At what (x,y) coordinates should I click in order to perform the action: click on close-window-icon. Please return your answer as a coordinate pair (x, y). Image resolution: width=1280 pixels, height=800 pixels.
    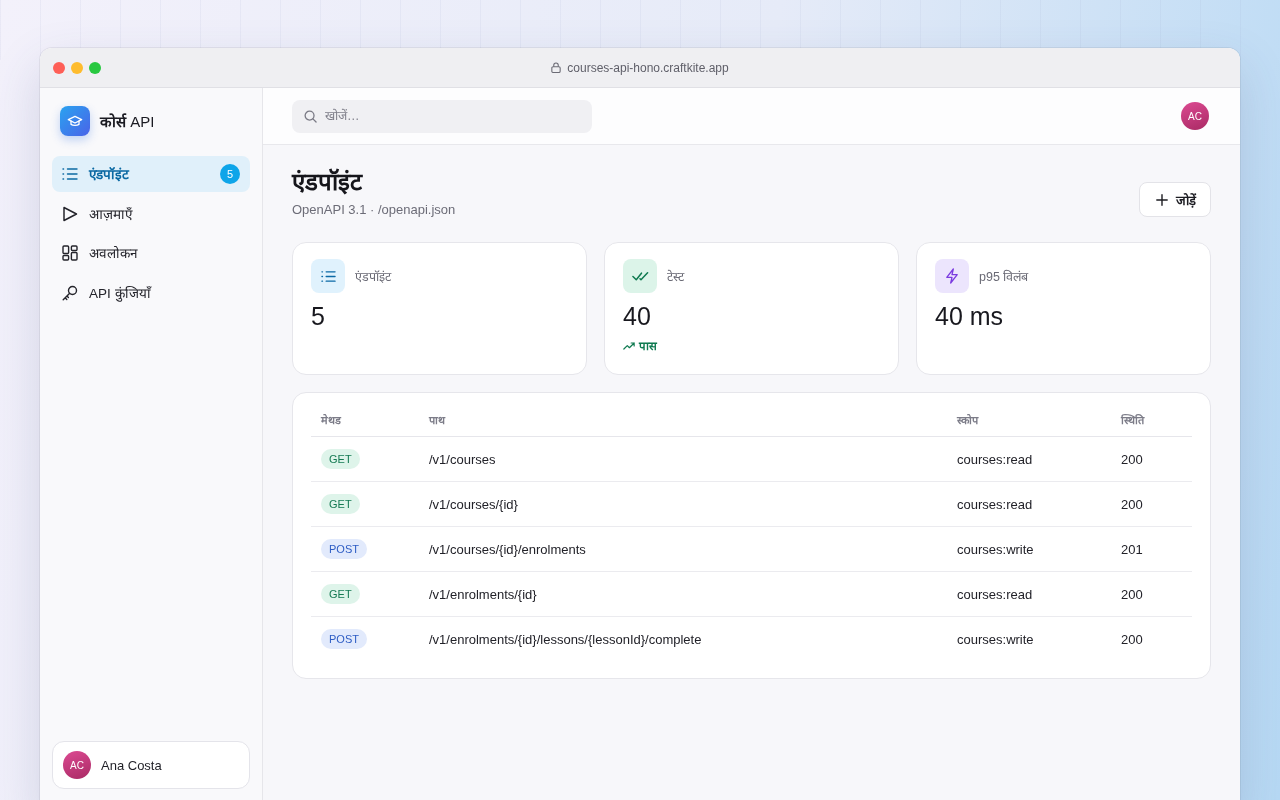
    Looking at the image, I should click on (59, 67).